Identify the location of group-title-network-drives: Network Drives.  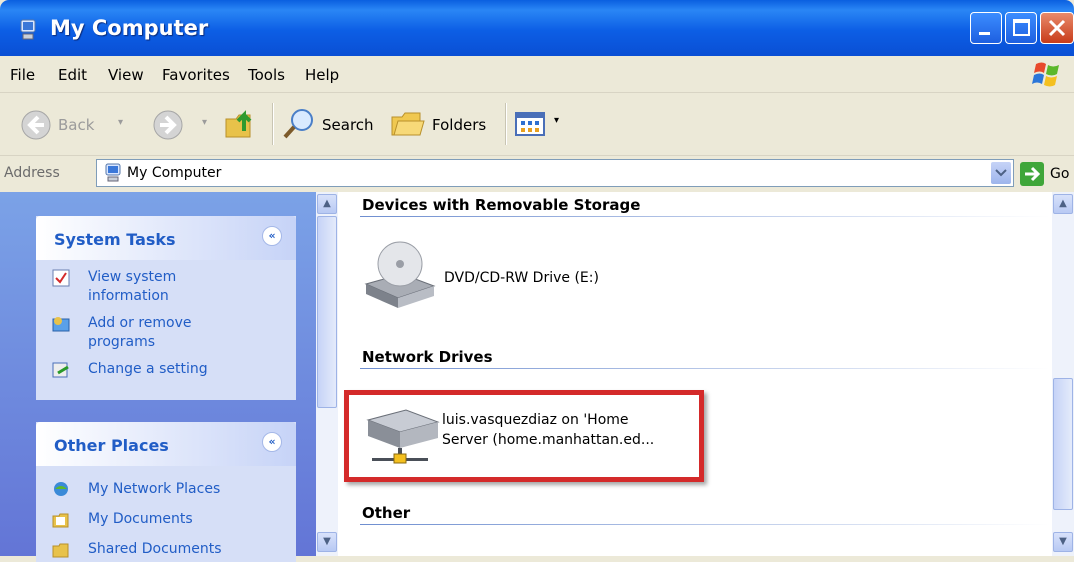
(427, 357).